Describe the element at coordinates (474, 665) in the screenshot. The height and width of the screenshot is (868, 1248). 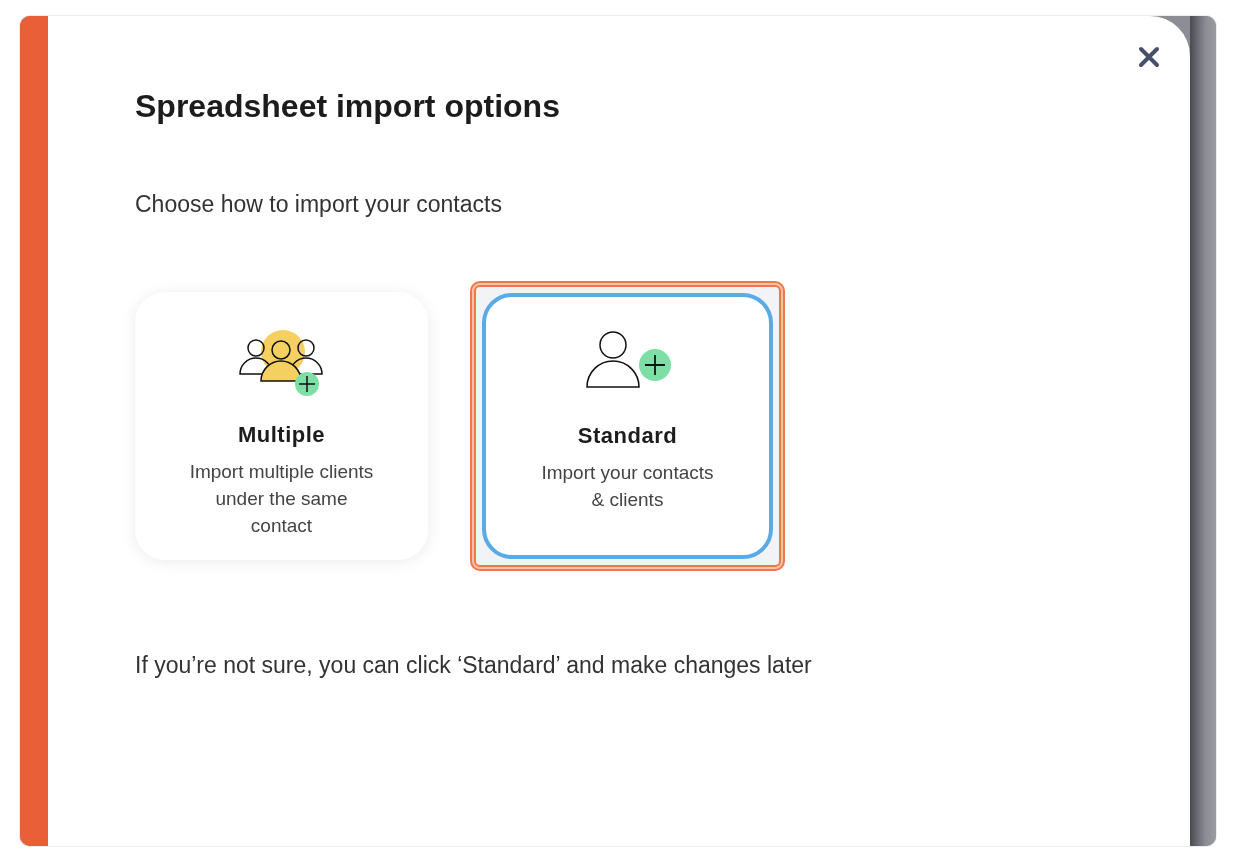
I see `hint-text: If you’re not sure, you can click ‘Standard’ and make changes later` at that location.